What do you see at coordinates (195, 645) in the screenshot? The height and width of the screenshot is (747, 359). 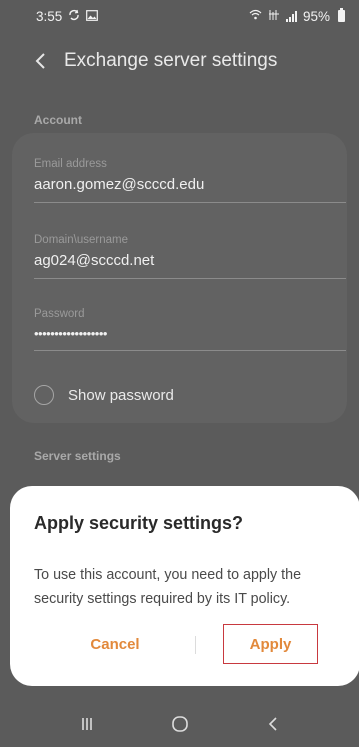 I see `button-divider` at bounding box center [195, 645].